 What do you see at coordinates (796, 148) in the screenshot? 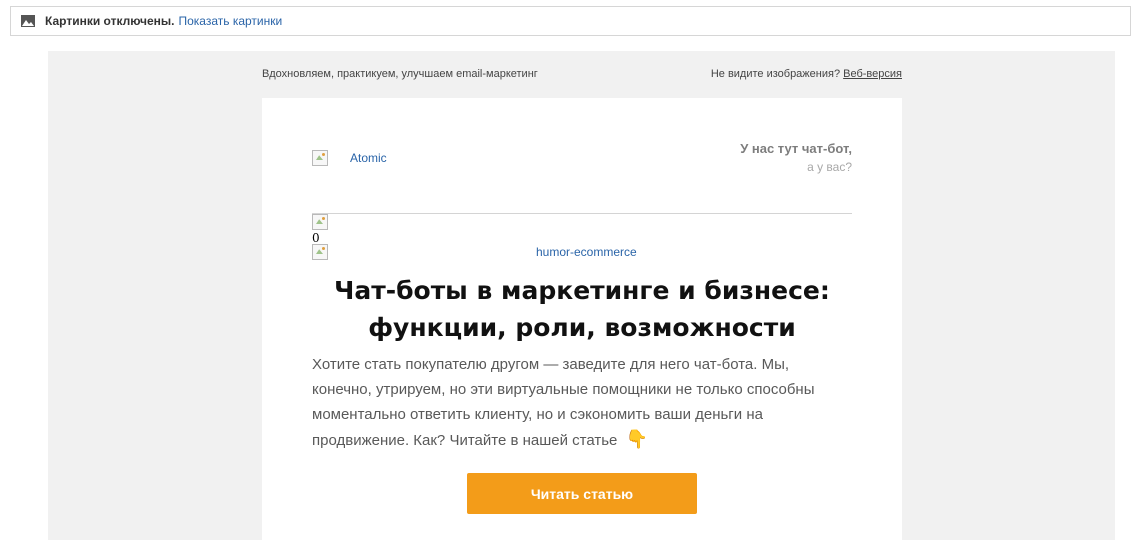
I see `teaser-title: У нас тут чат-бот,` at bounding box center [796, 148].